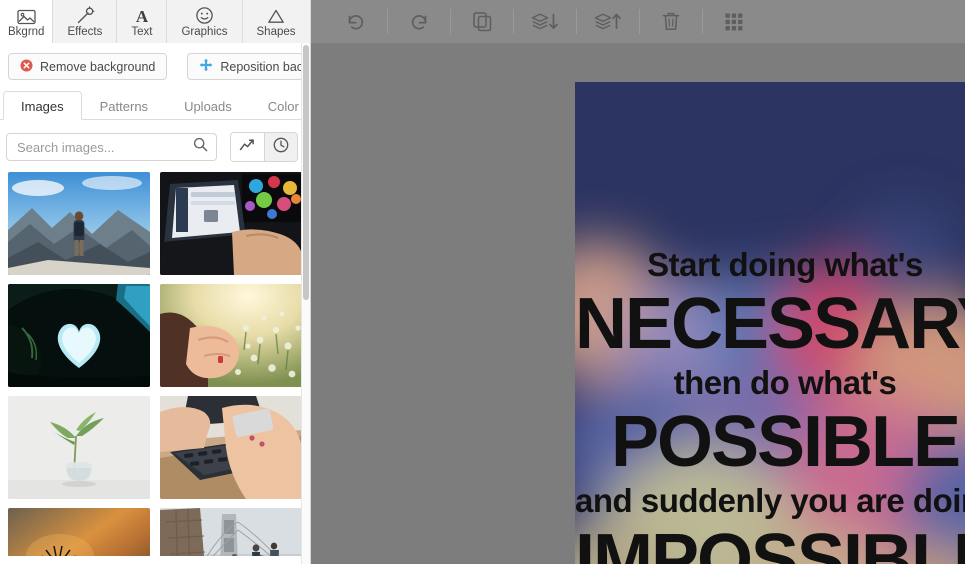 The image size is (965, 564). What do you see at coordinates (276, 15) in the screenshot?
I see `triangle-icon` at bounding box center [276, 15].